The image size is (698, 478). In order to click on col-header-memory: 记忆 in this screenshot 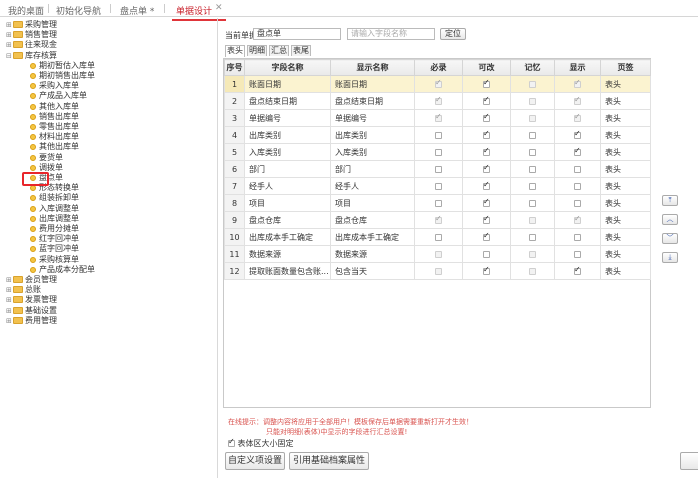, I will do `click(532, 67)`.